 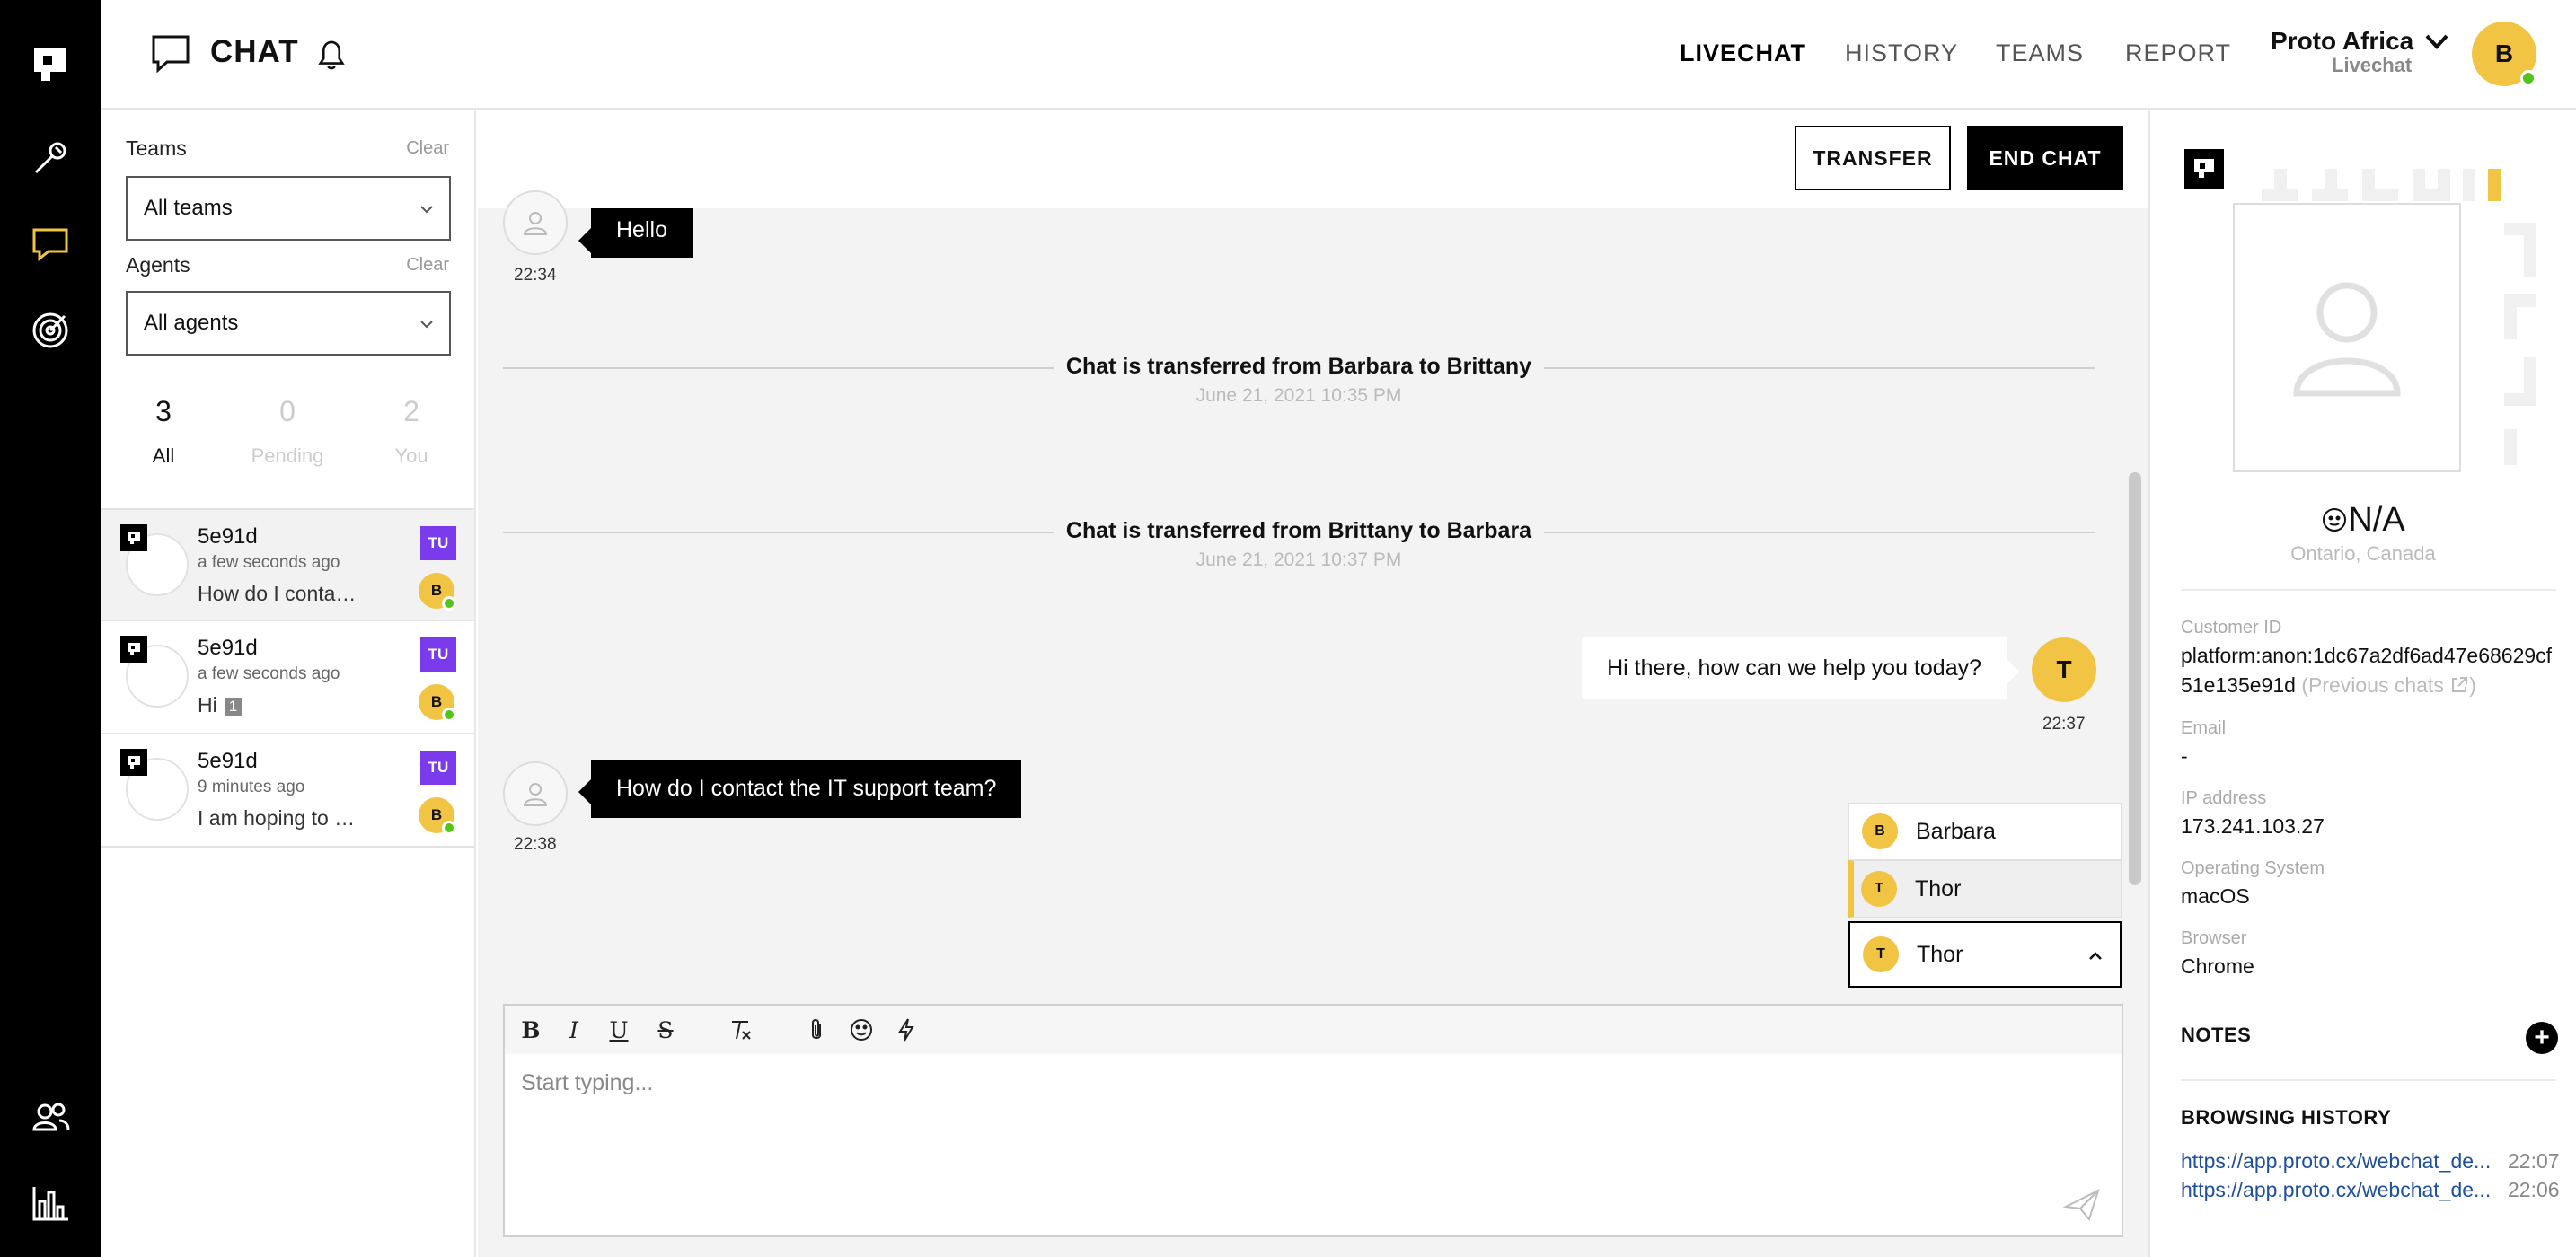 What do you see at coordinates (2231, 627) in the screenshot?
I see `customer-id-label: Customer ID` at bounding box center [2231, 627].